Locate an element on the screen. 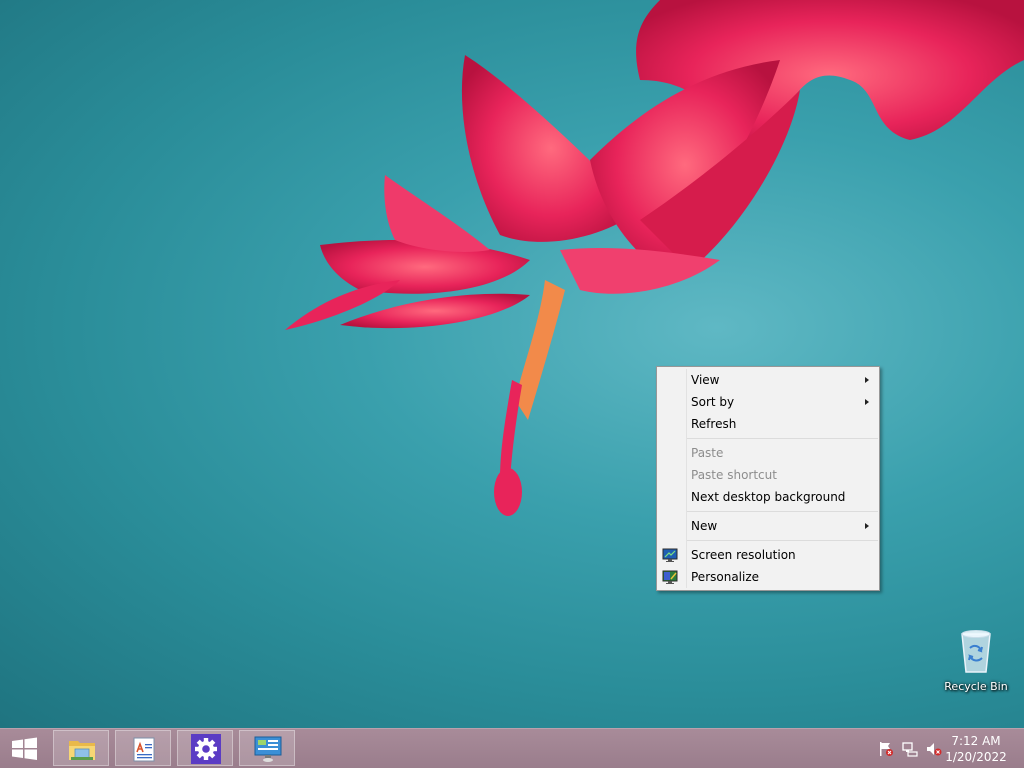 The height and width of the screenshot is (772, 1024). menu-item-label: Next desktop background is located at coordinates (768, 497).